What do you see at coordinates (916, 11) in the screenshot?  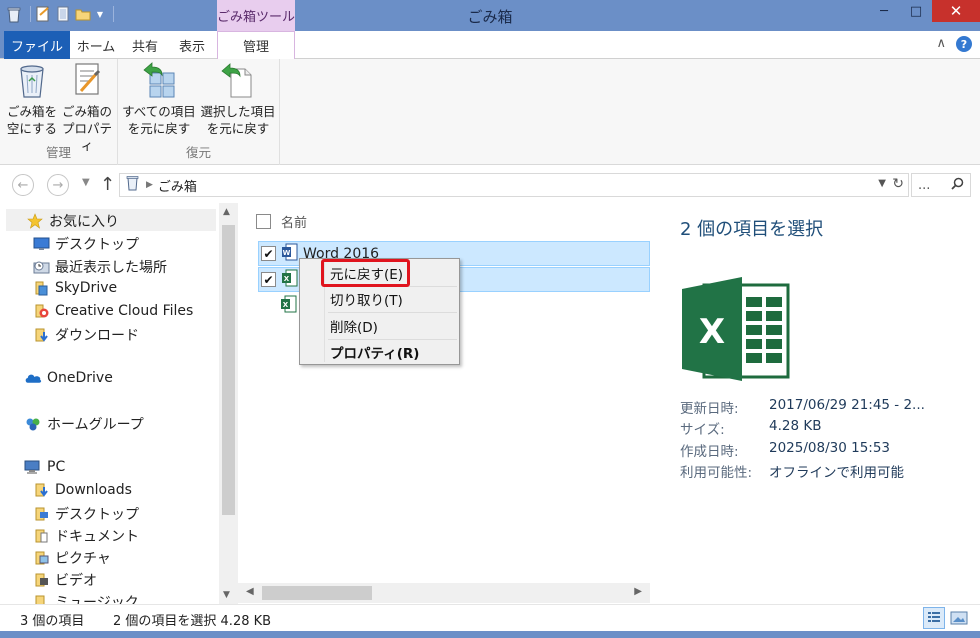 I see `maximize-button: □` at bounding box center [916, 11].